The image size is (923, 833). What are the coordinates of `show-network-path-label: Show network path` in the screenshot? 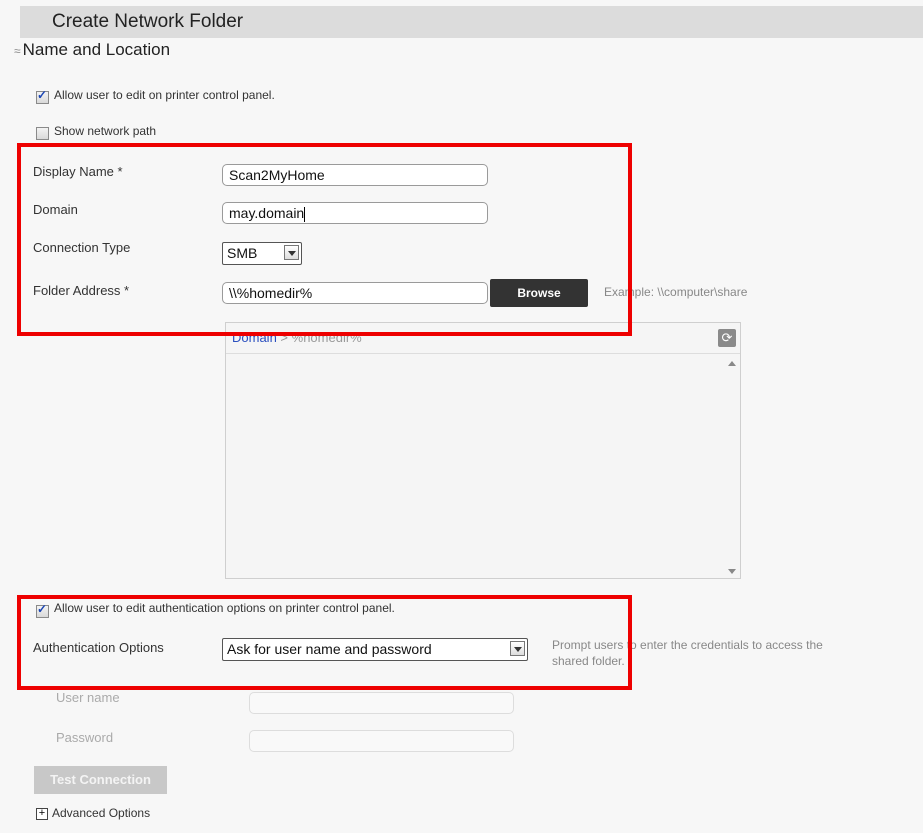 It's located at (105, 131).